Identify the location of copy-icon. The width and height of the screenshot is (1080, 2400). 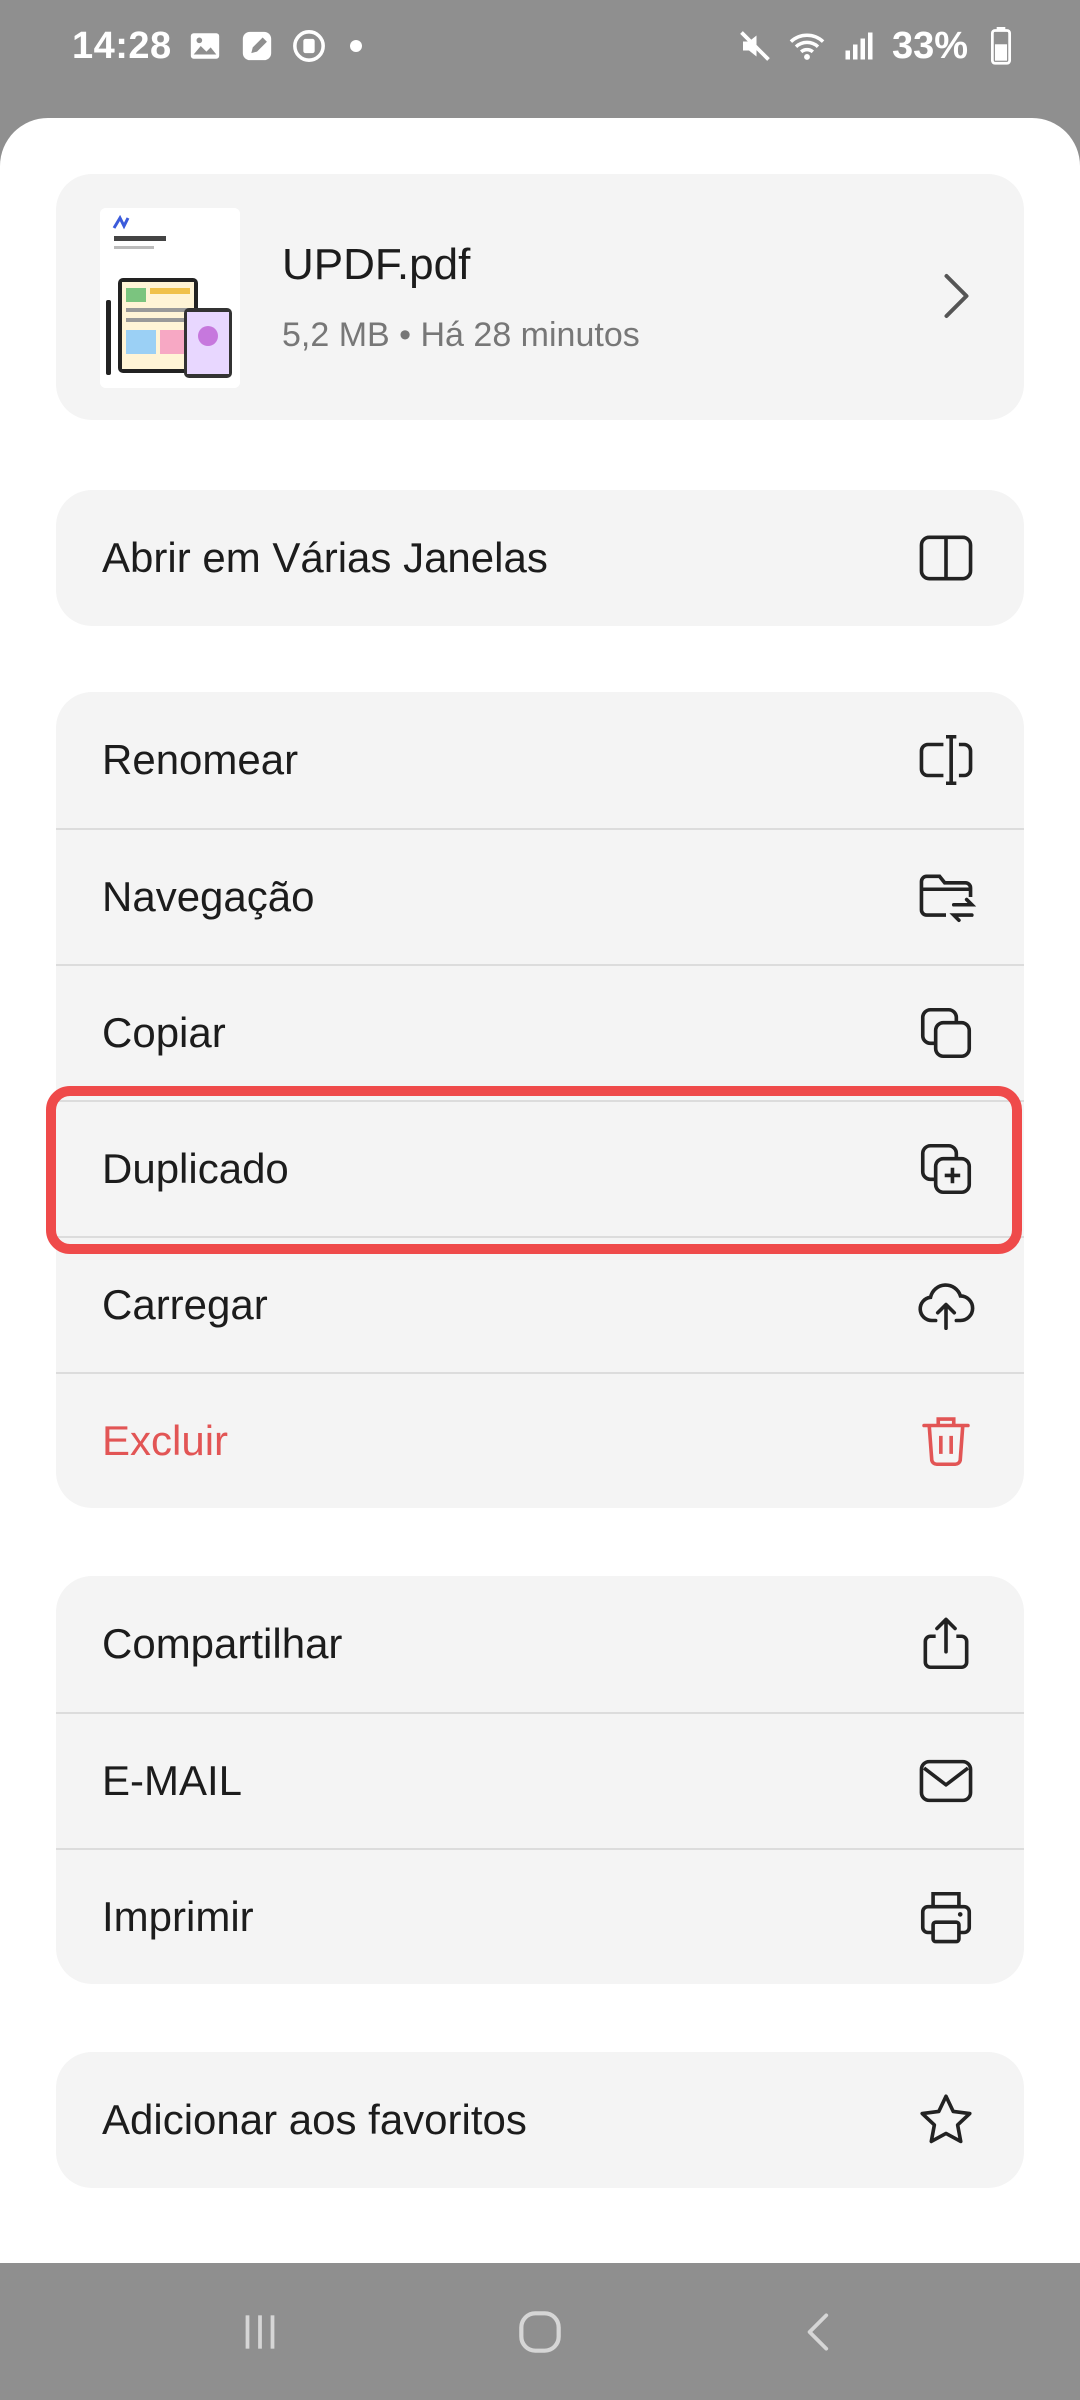
(946, 1033).